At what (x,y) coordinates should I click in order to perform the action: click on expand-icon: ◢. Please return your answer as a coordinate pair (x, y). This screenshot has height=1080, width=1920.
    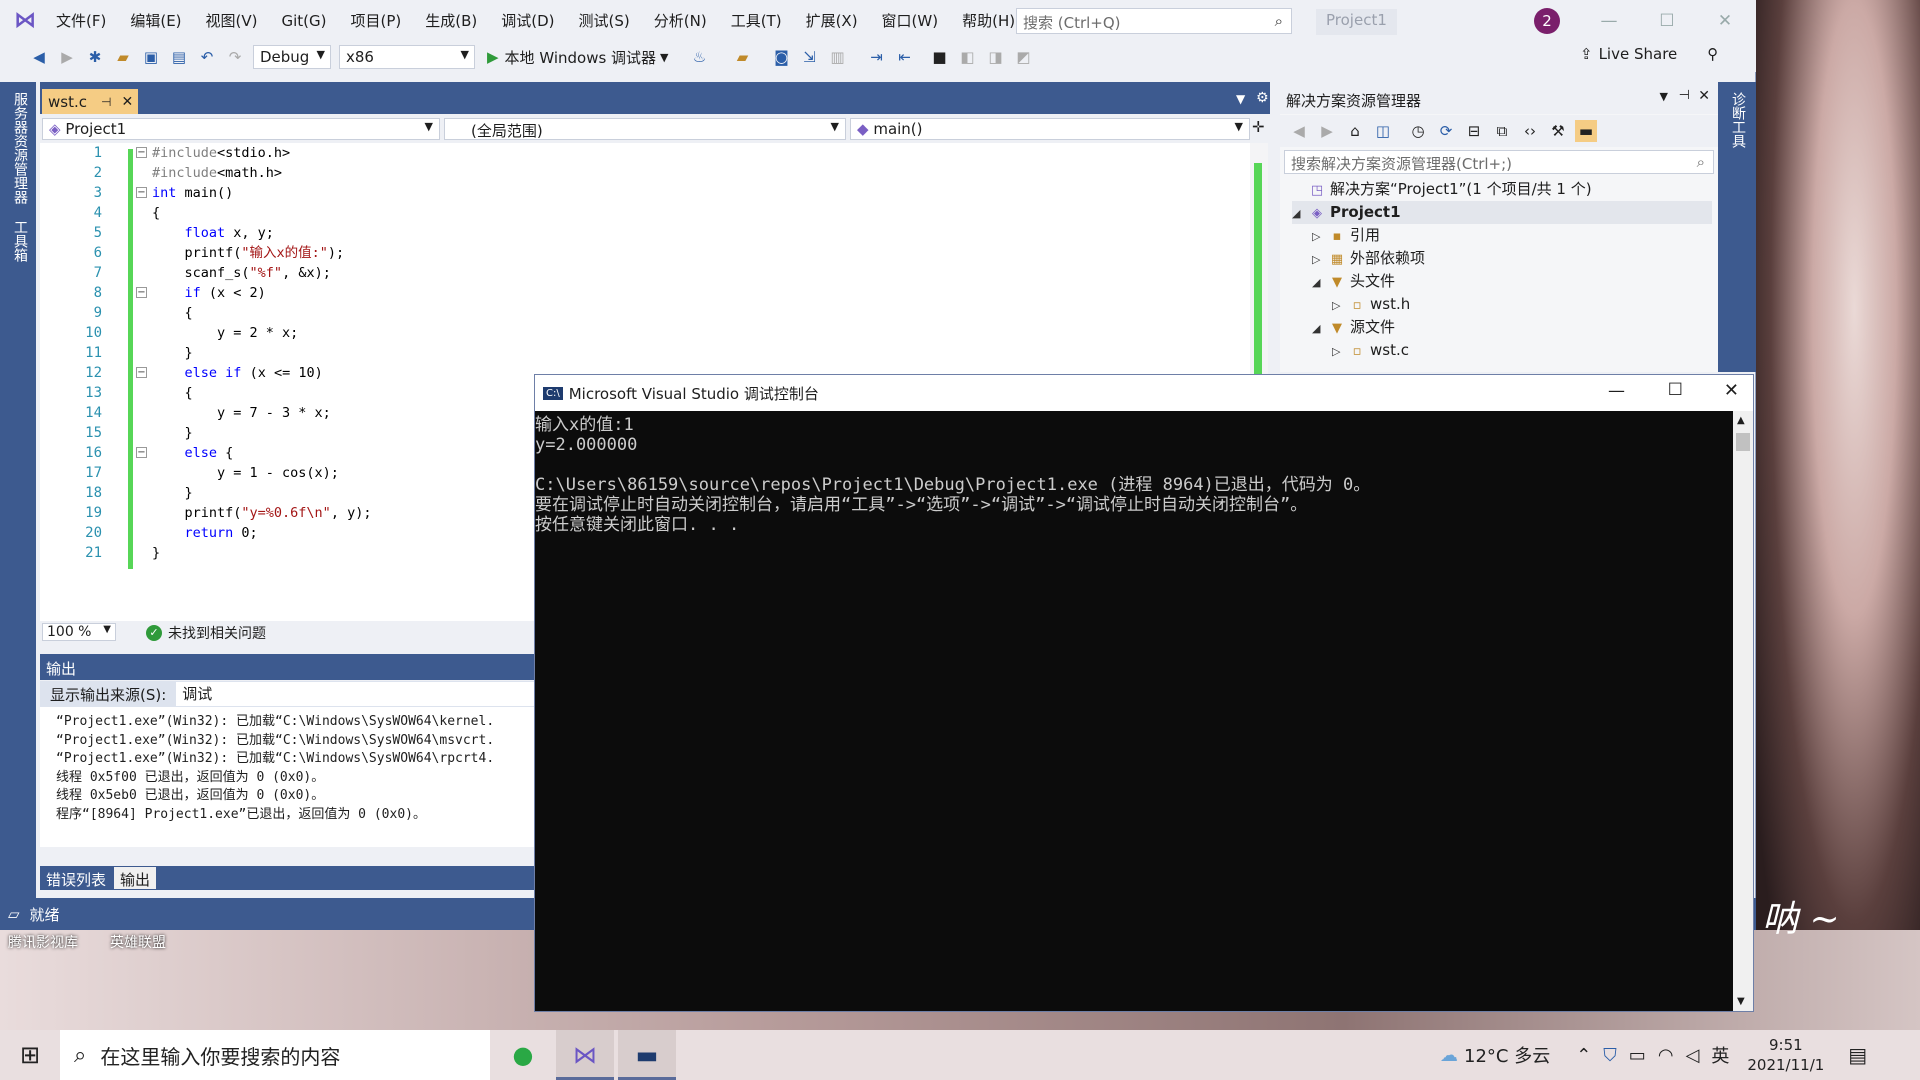
    Looking at the image, I should click on (1300, 213).